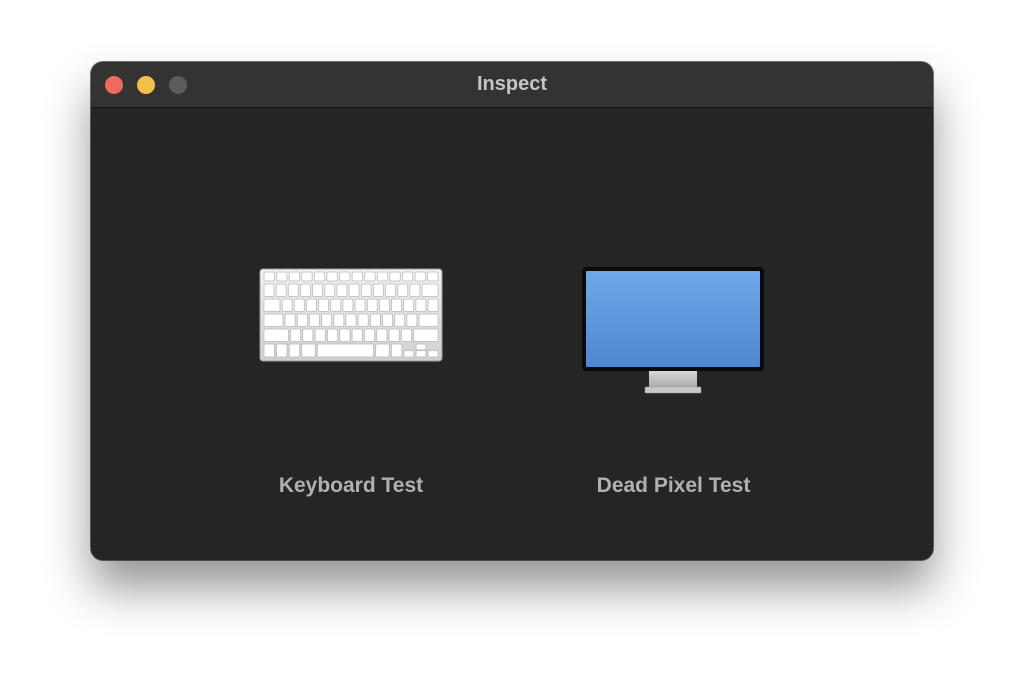 The height and width of the screenshot is (681, 1024). What do you see at coordinates (673, 485) in the screenshot?
I see `dead-pixel-test-label: Dead Pixel Test` at bounding box center [673, 485].